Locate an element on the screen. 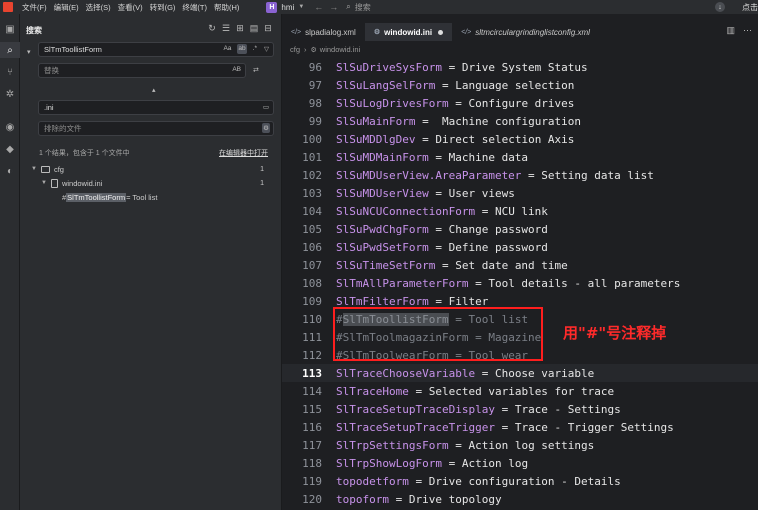  view-as-tree-icon: ▤ is located at coordinates (254, 28).